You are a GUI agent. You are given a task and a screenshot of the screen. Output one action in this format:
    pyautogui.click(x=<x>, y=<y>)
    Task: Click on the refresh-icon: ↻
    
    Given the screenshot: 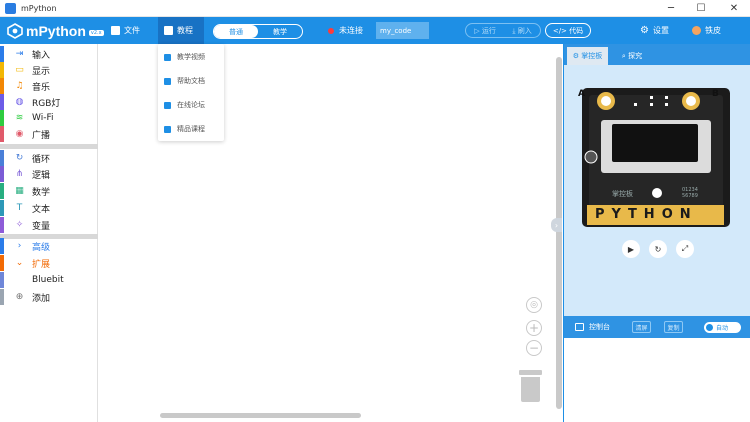 What is the action you would take?
    pyautogui.click(x=658, y=249)
    